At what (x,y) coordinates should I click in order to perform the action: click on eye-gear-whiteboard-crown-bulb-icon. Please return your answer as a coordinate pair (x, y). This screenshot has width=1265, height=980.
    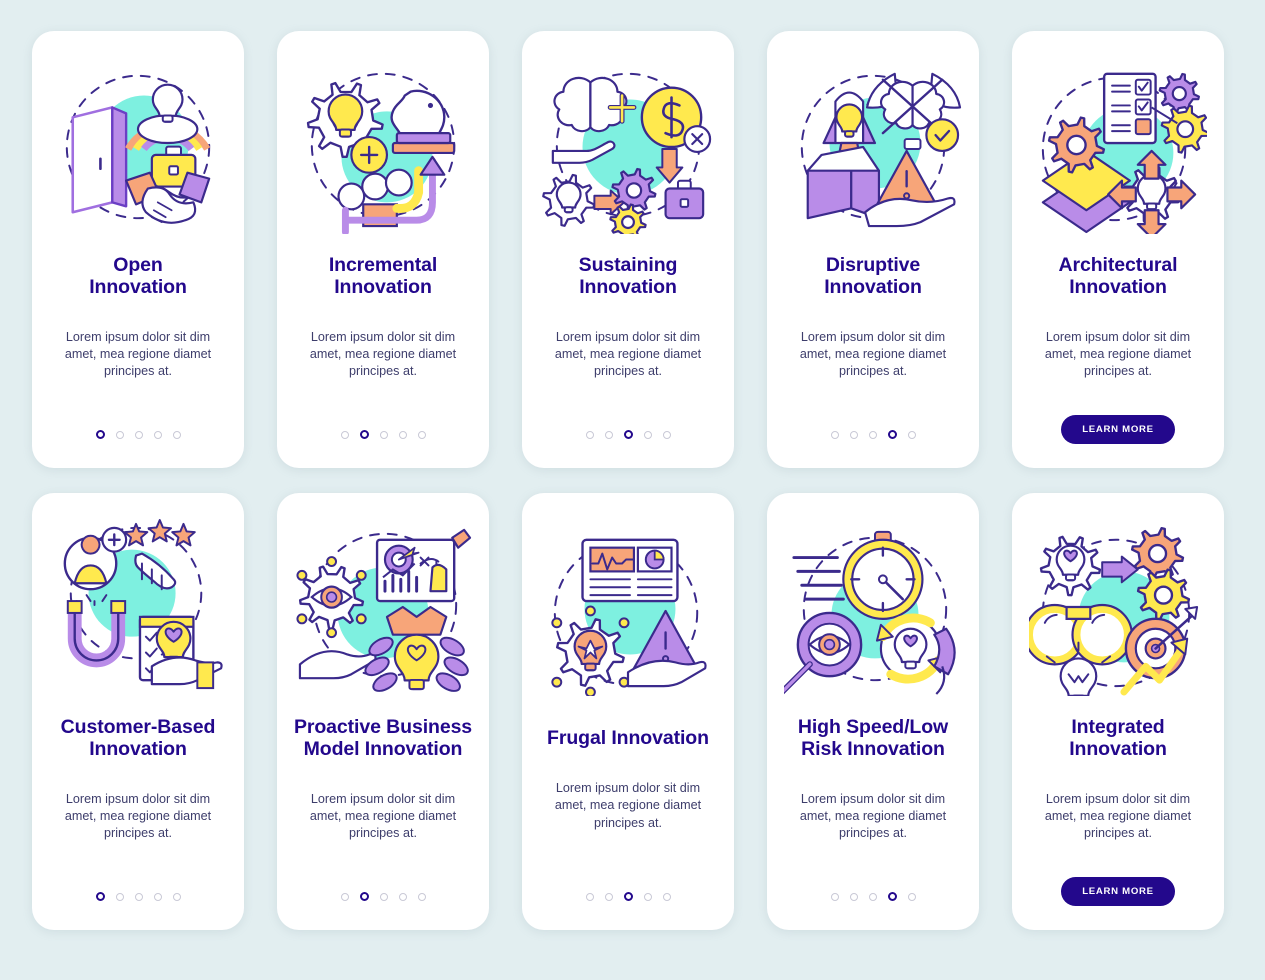
    Looking at the image, I should click on (384, 610).